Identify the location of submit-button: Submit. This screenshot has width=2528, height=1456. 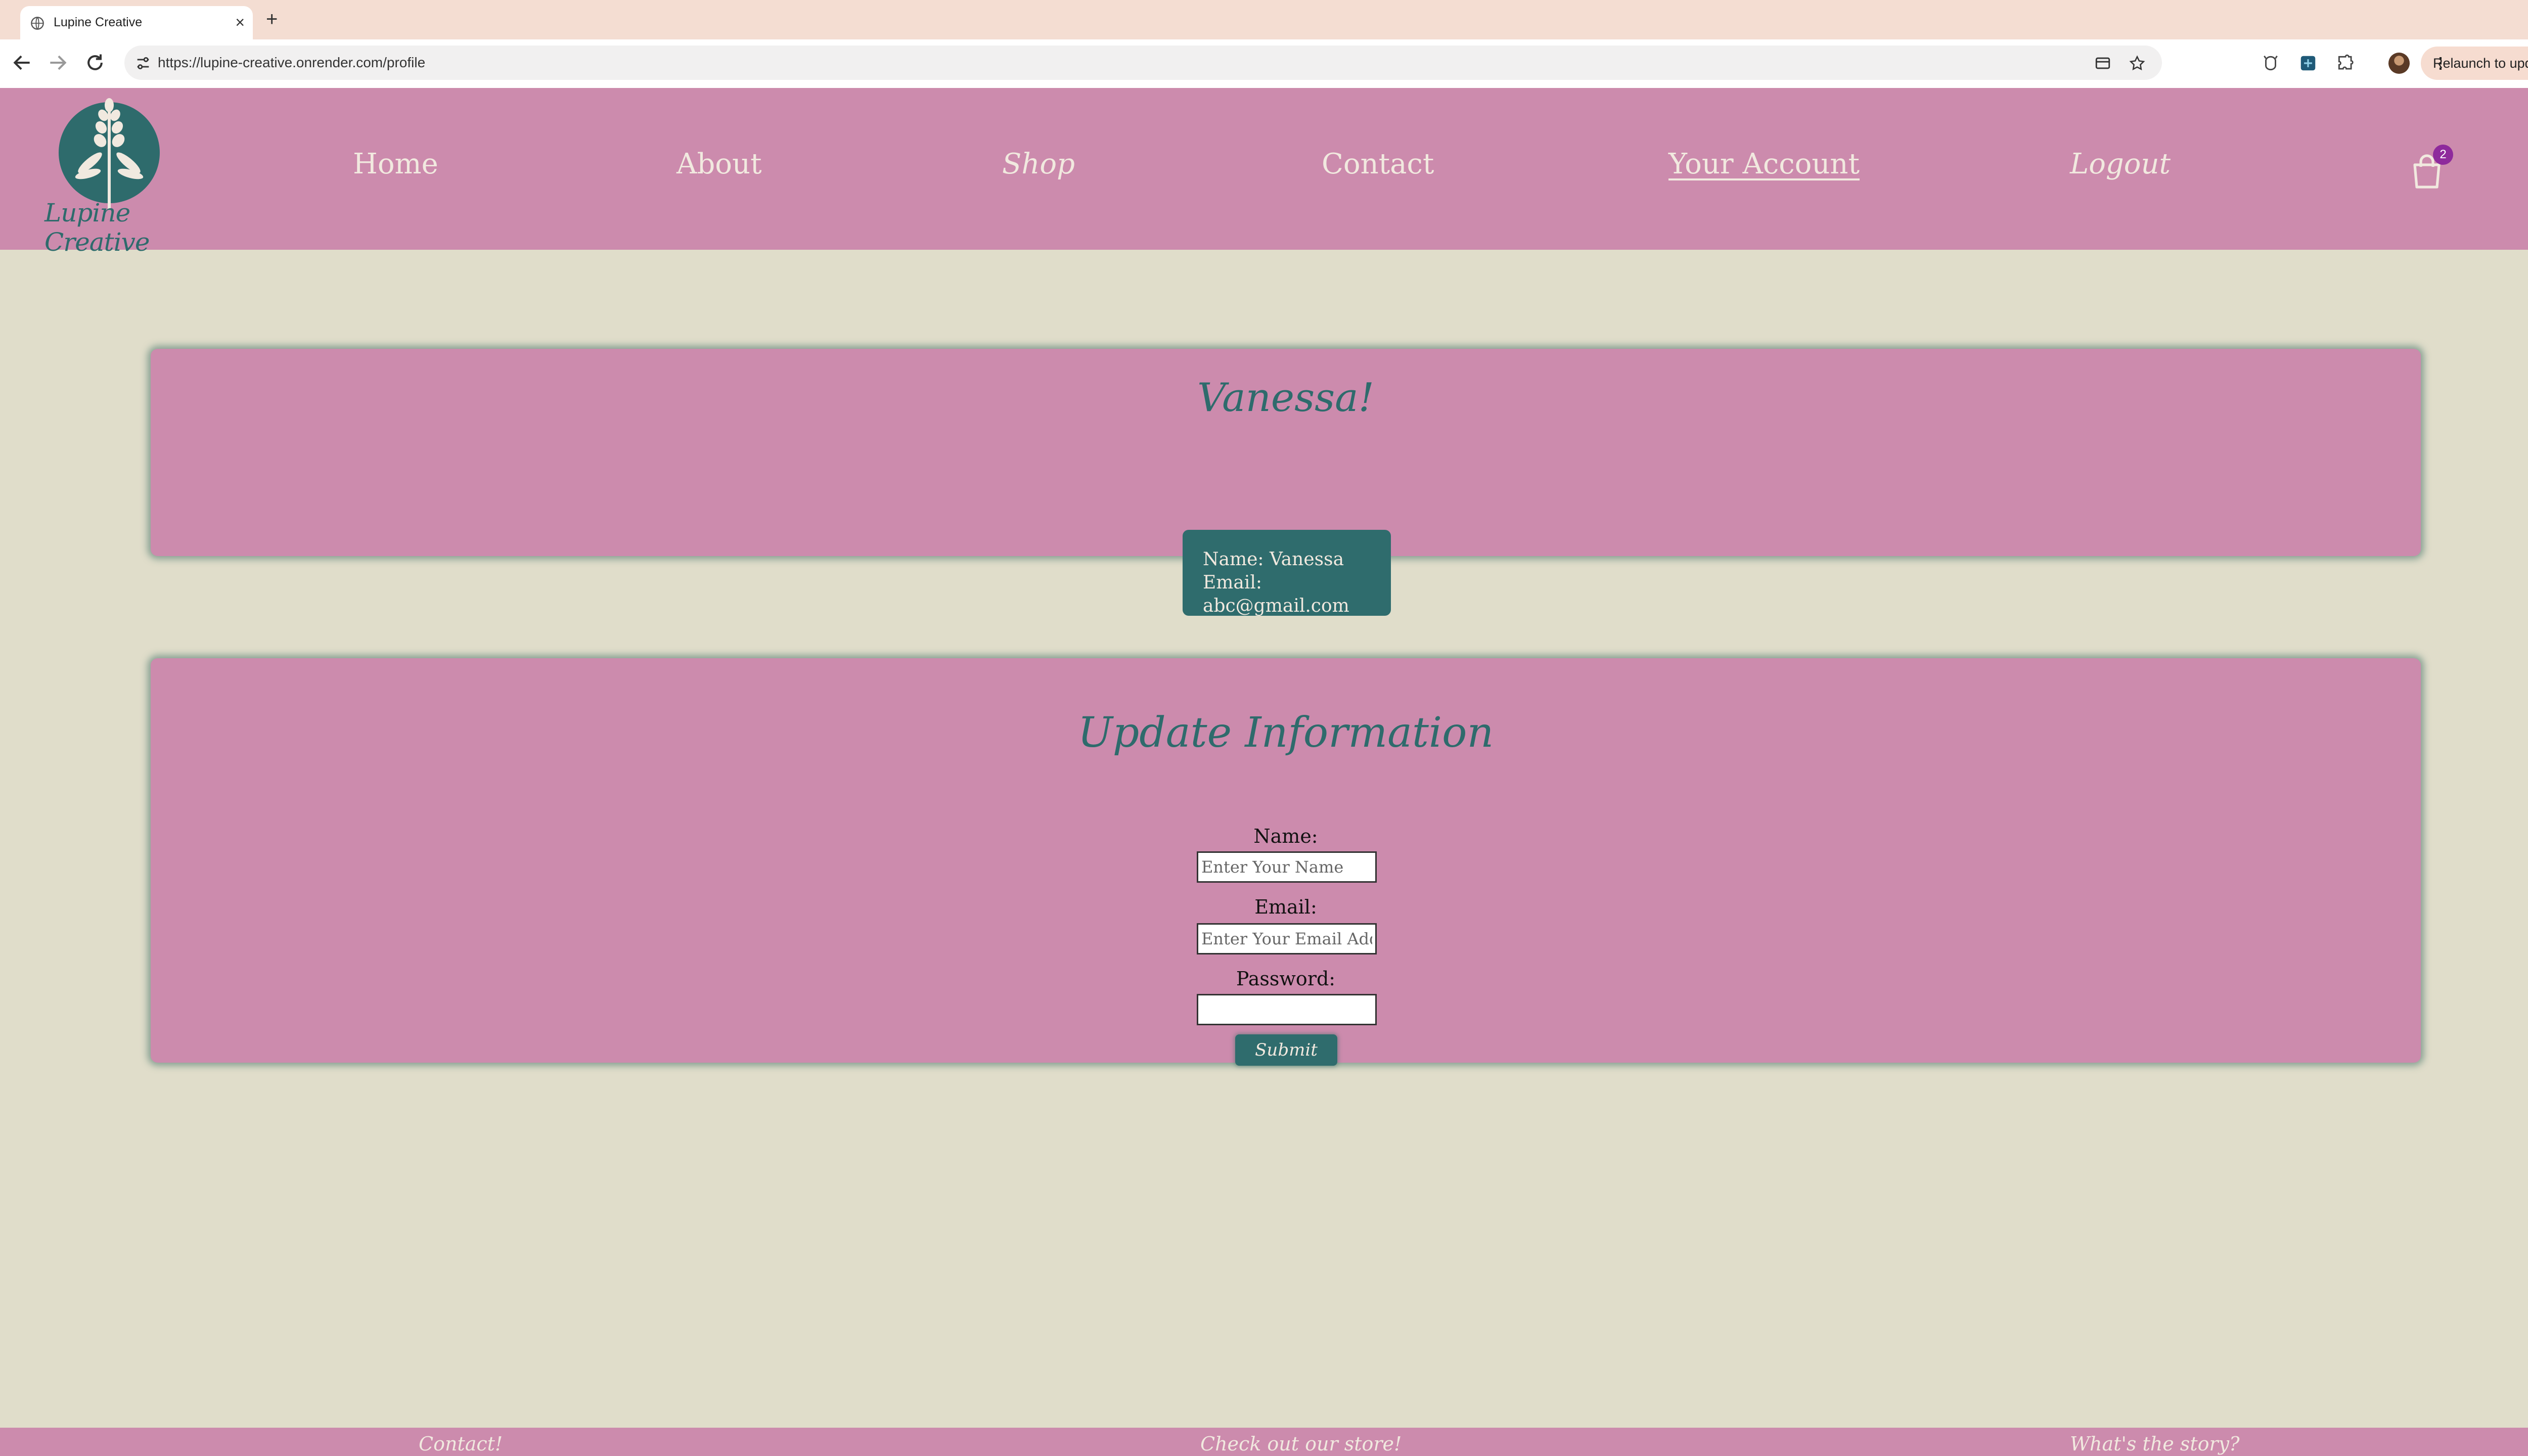
(1286, 1050).